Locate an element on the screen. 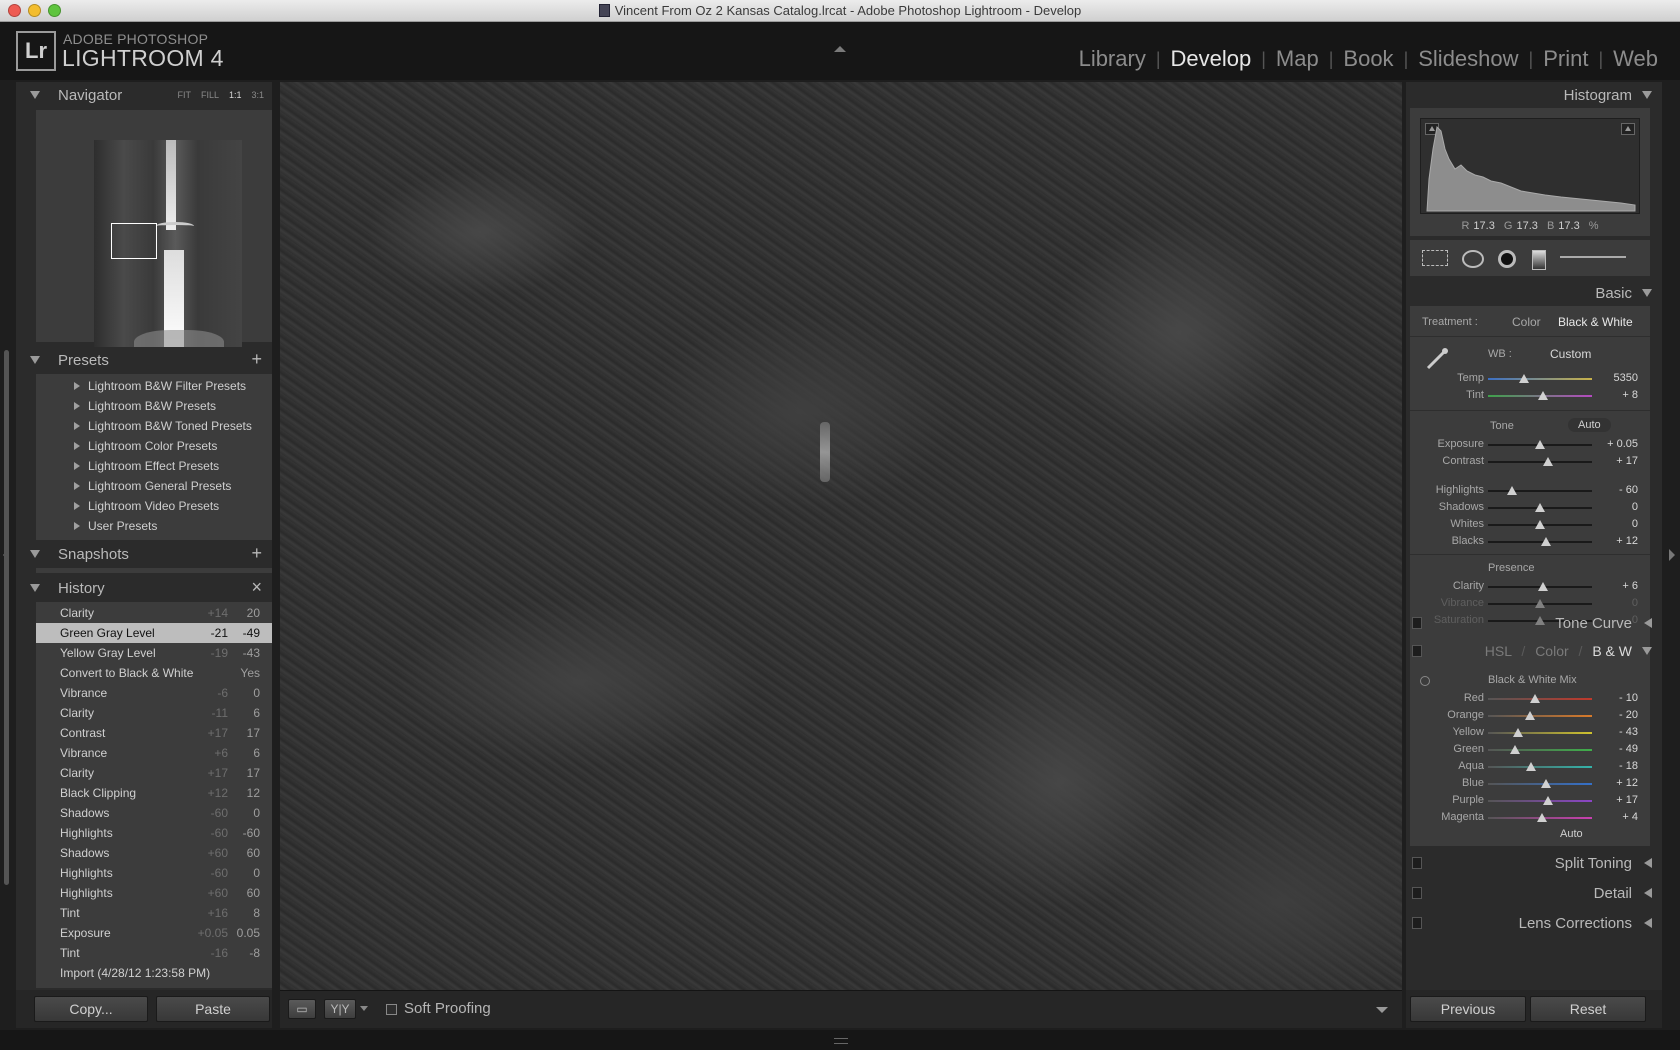  history-step: Green Gray Level -21 -49 is located at coordinates (154, 633).